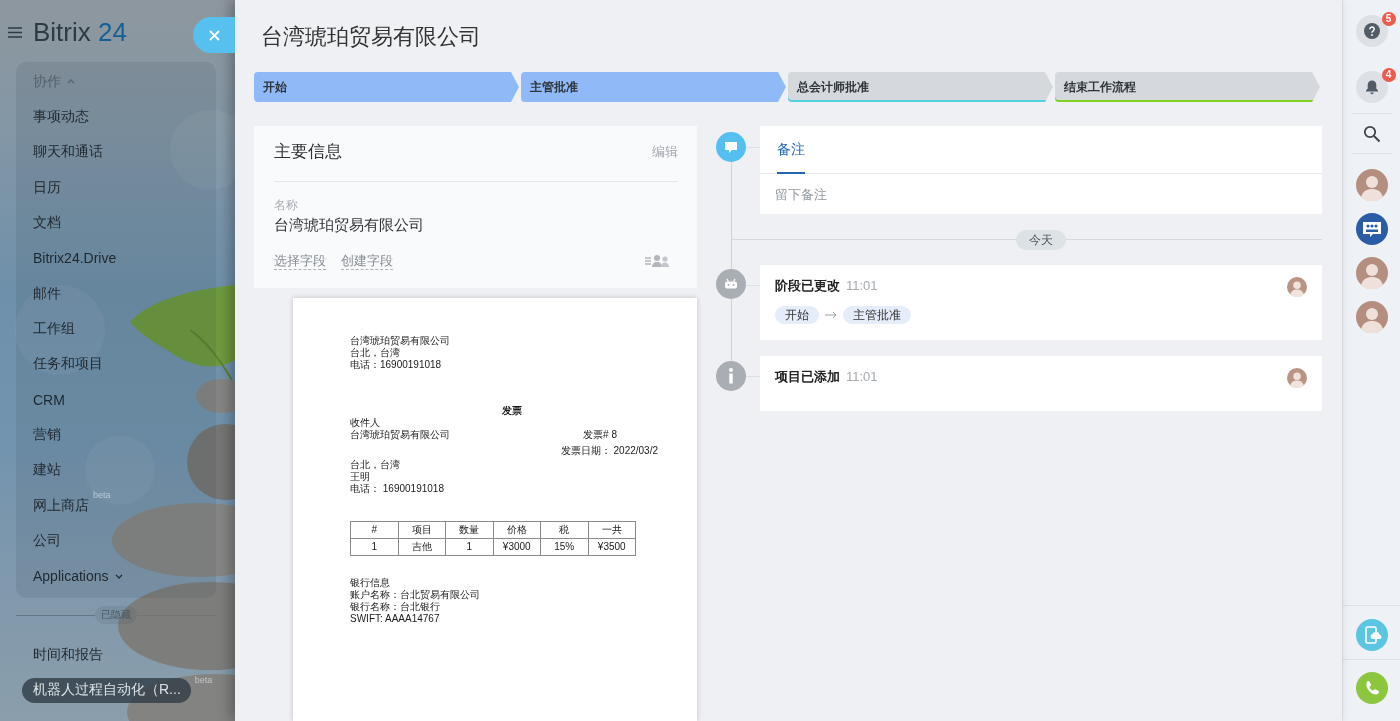 This screenshot has width=1400, height=721. What do you see at coordinates (1371, 229) in the screenshot?
I see `group-chat-icon` at bounding box center [1371, 229].